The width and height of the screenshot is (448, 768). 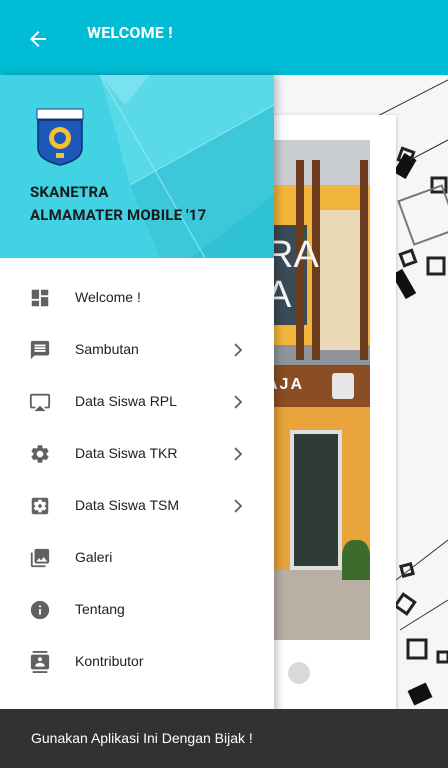 I want to click on menu-item-tentang: Tentang, so click(x=137, y=611).